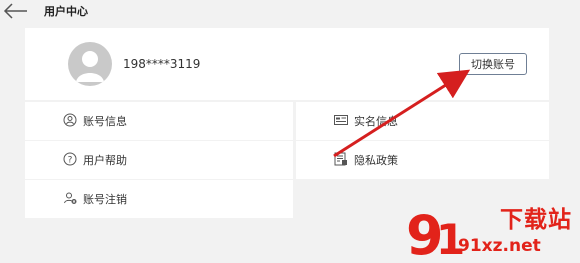 Image resolution: width=580 pixels, height=263 pixels. What do you see at coordinates (376, 160) in the screenshot?
I see `menu-item-label: 隐私政策` at bounding box center [376, 160].